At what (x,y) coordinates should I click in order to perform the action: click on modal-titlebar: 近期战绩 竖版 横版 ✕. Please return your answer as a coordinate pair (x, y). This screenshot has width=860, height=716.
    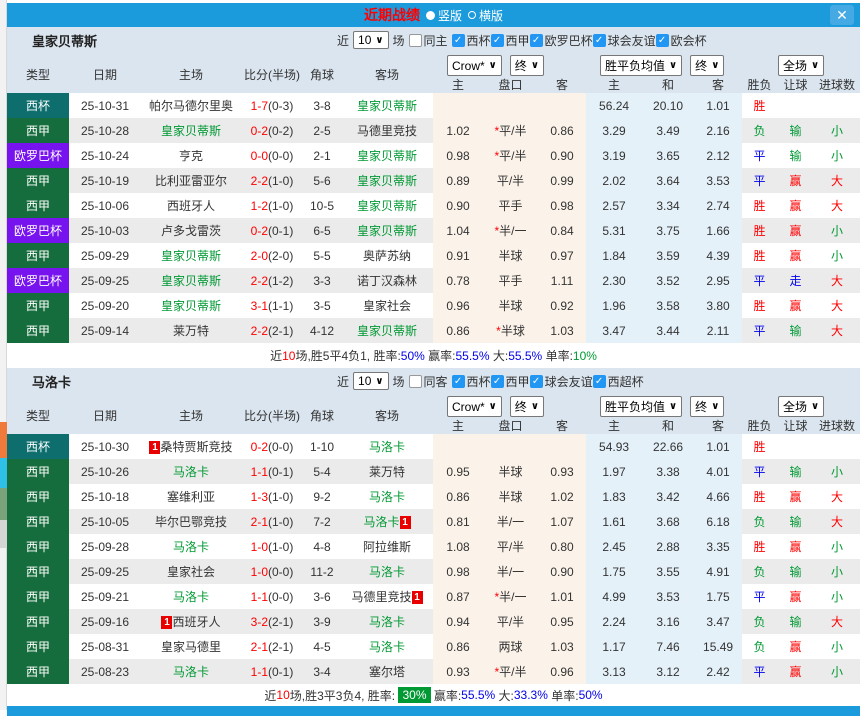
    Looking at the image, I should click on (433, 15).